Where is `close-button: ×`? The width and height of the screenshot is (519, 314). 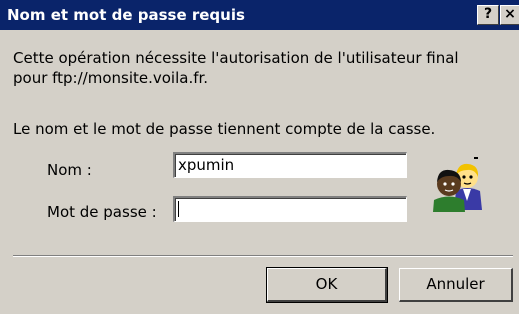
close-button: × is located at coordinates (509, 15).